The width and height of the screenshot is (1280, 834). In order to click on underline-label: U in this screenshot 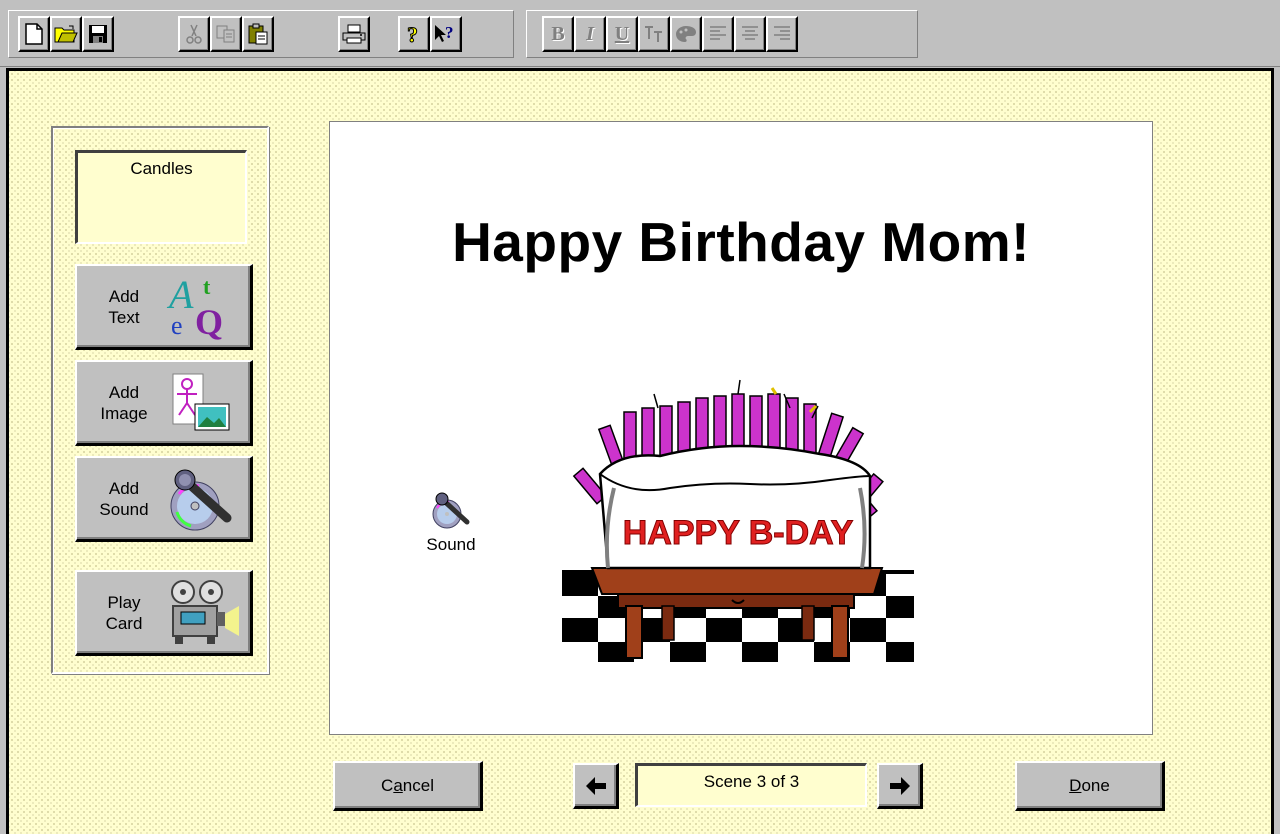, I will do `click(622, 33)`.